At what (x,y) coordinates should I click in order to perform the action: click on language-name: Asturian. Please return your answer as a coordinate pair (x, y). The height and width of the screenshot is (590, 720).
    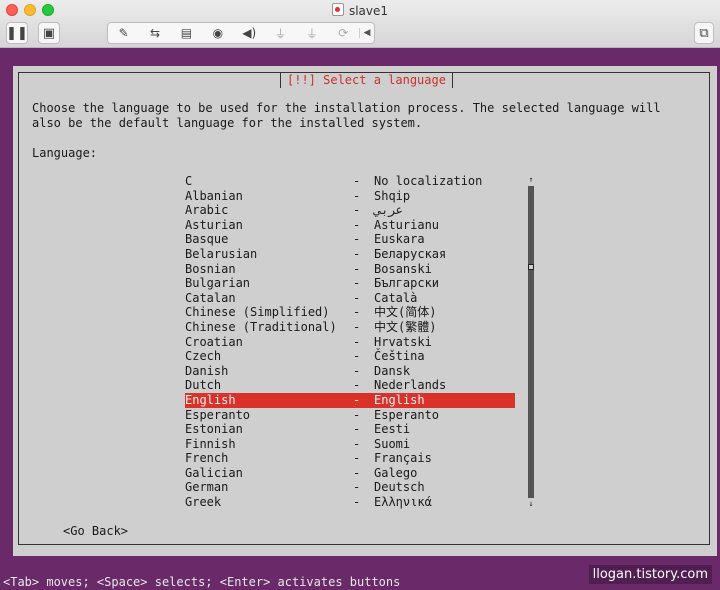
    Looking at the image, I should click on (214, 224).